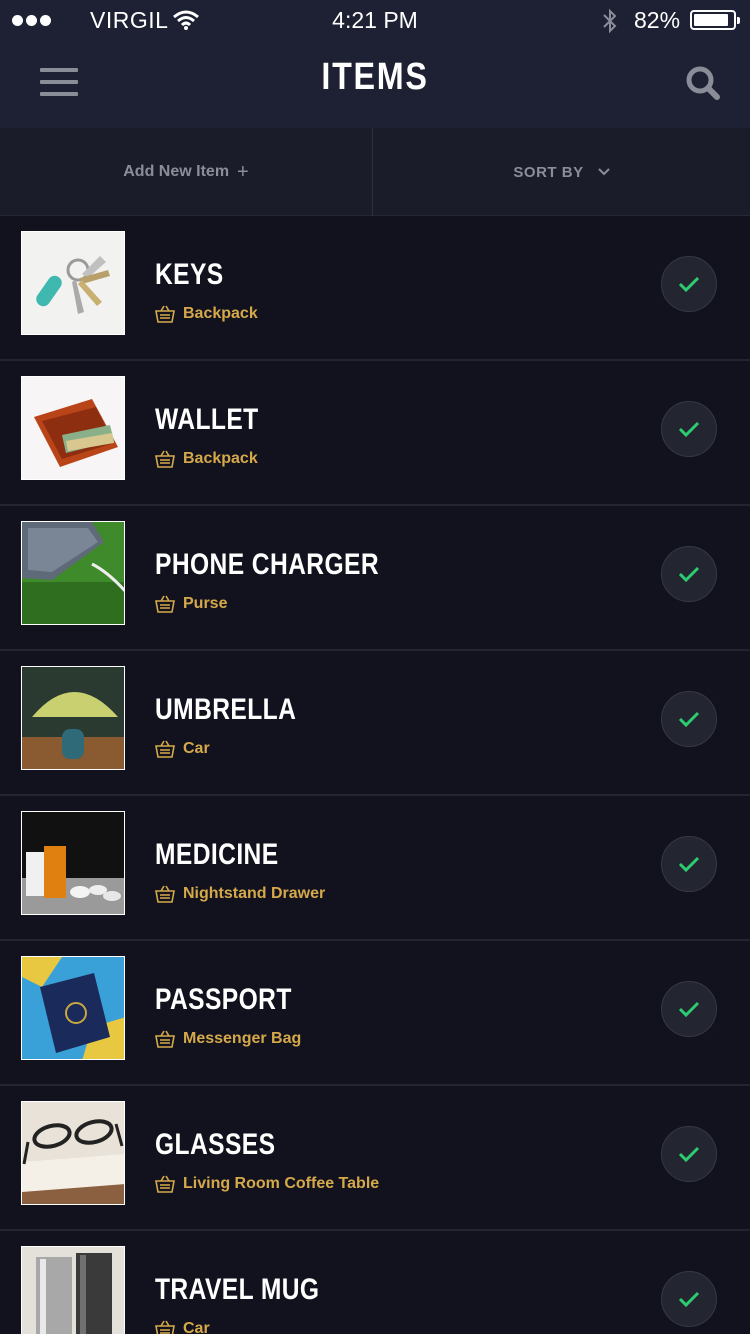 The width and height of the screenshot is (750, 1334). What do you see at coordinates (375, 868) in the screenshot?
I see `list-item-medicine: MEDICINE Nightstand Drawer` at bounding box center [375, 868].